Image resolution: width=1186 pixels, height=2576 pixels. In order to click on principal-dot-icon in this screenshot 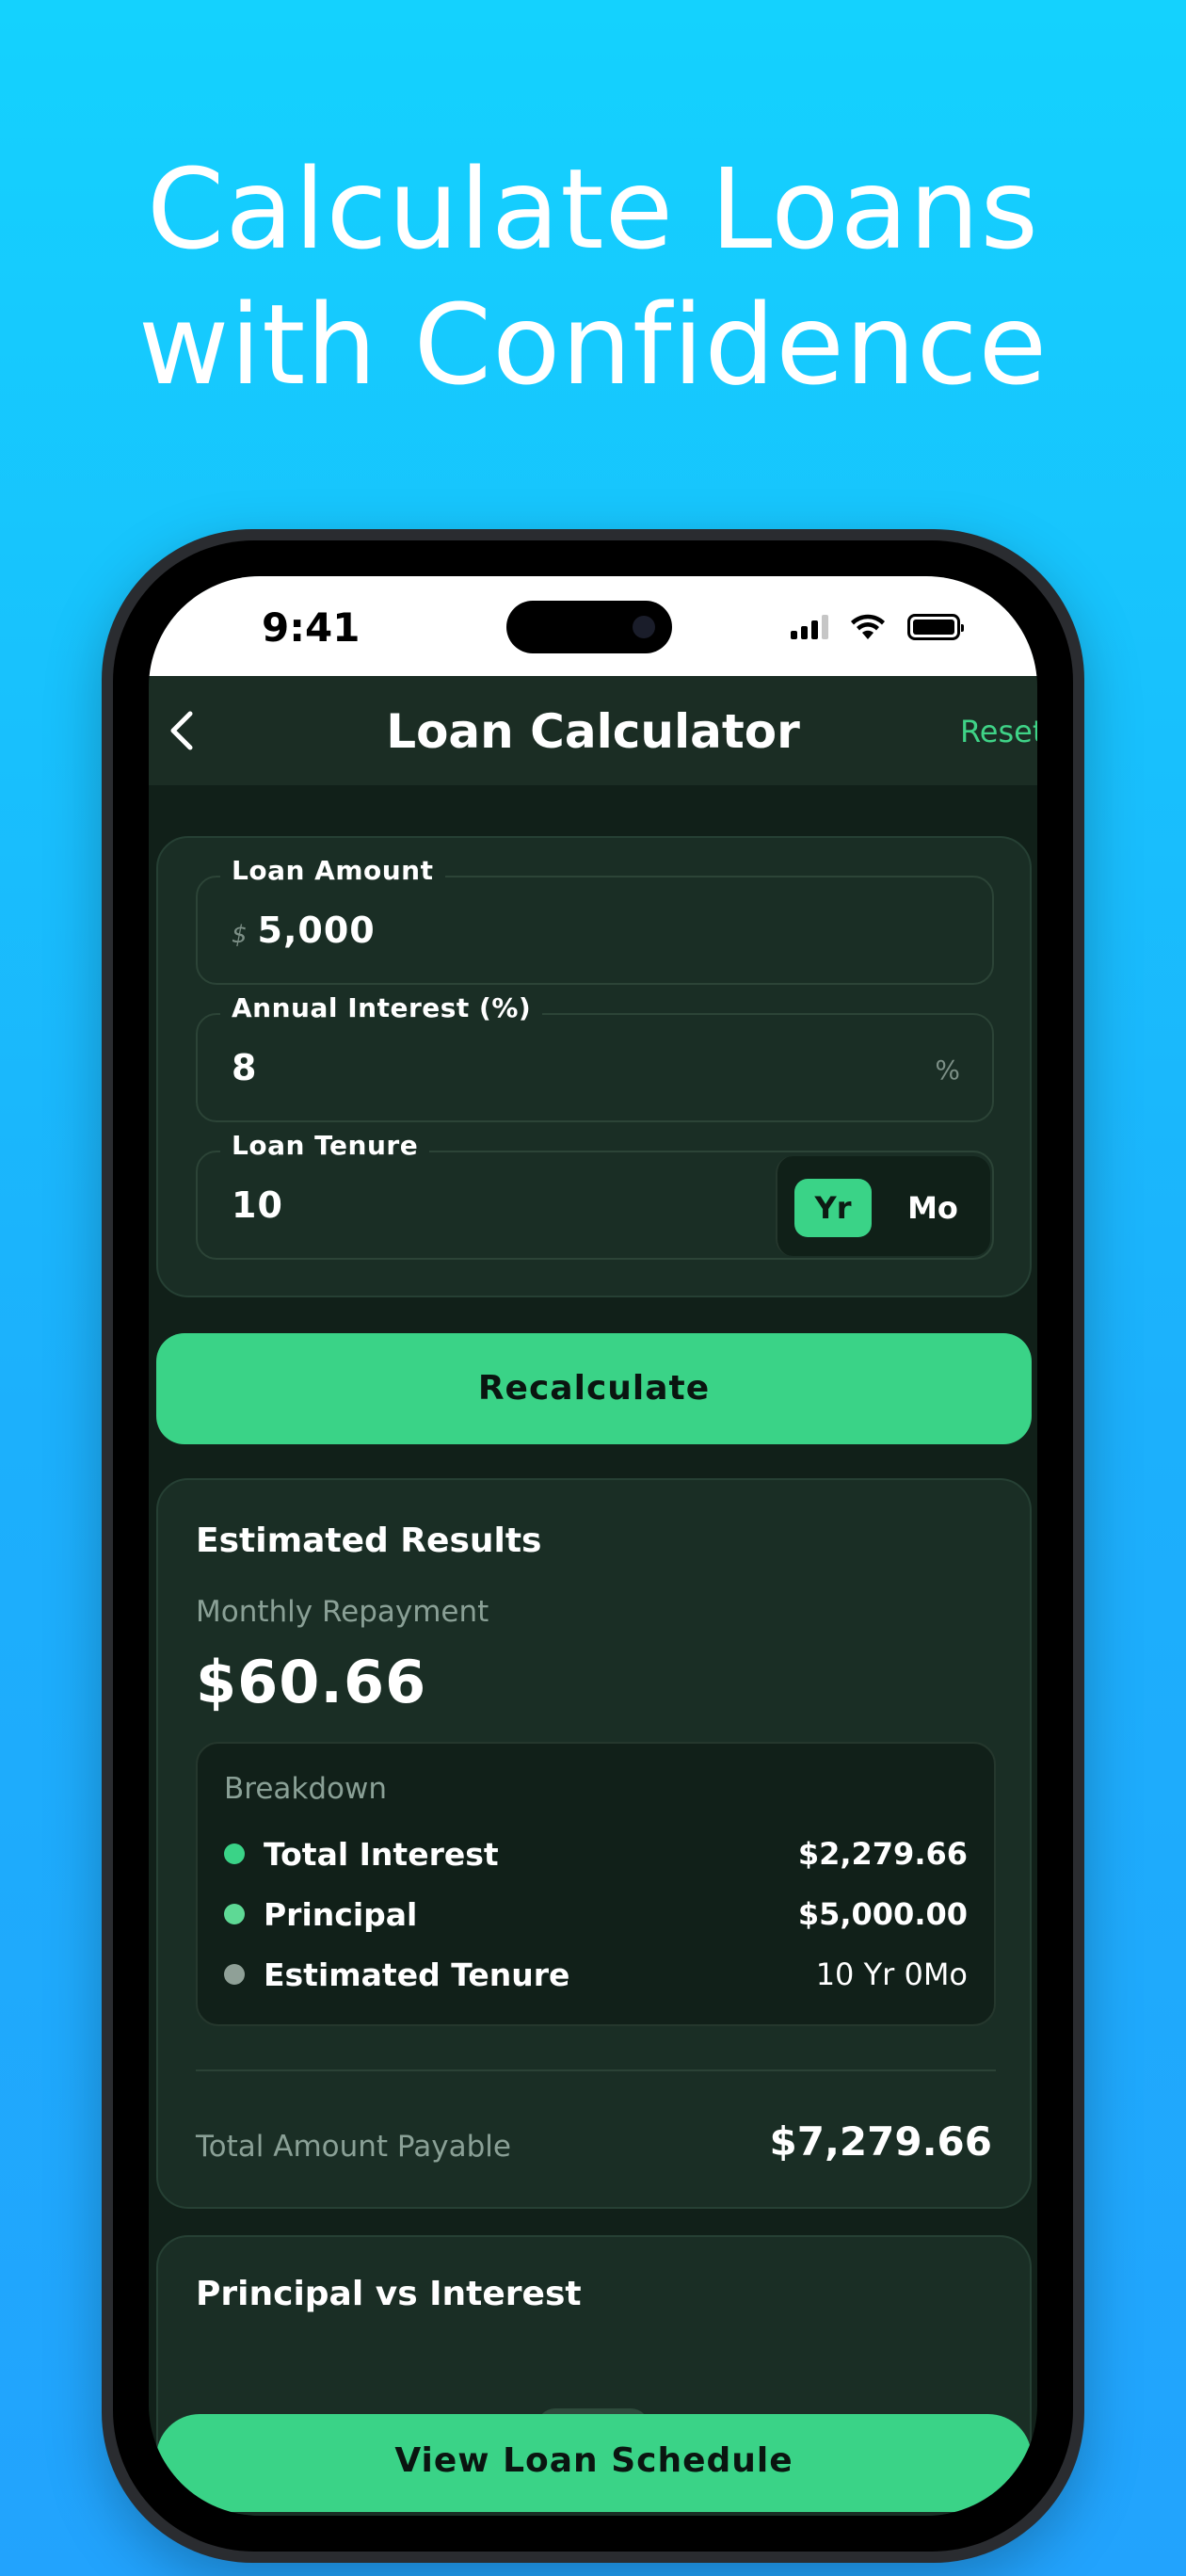, I will do `click(234, 1914)`.